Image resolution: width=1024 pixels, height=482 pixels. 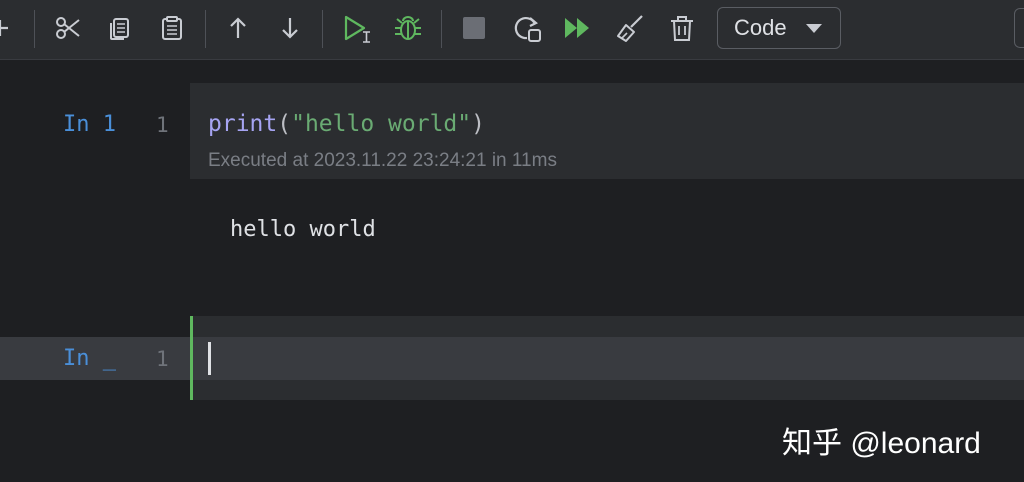 I want to click on stop-icon, so click(x=474, y=28).